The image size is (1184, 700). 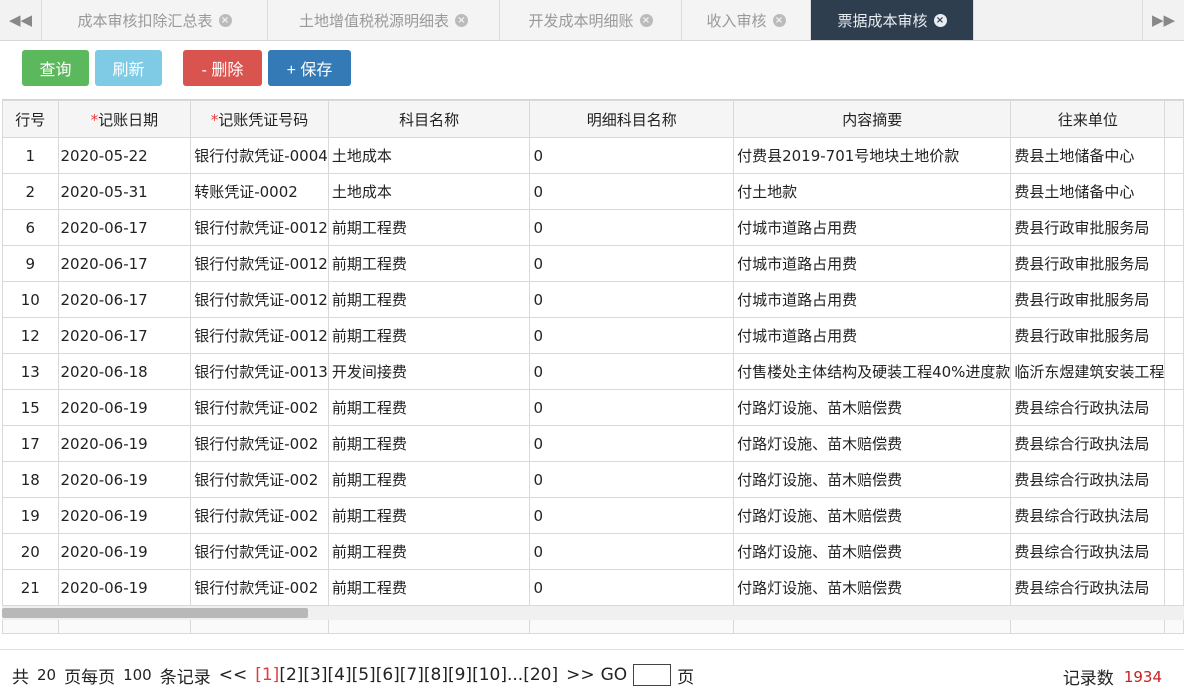 What do you see at coordinates (580, 675) in the screenshot?
I see `last-page-link: >>` at bounding box center [580, 675].